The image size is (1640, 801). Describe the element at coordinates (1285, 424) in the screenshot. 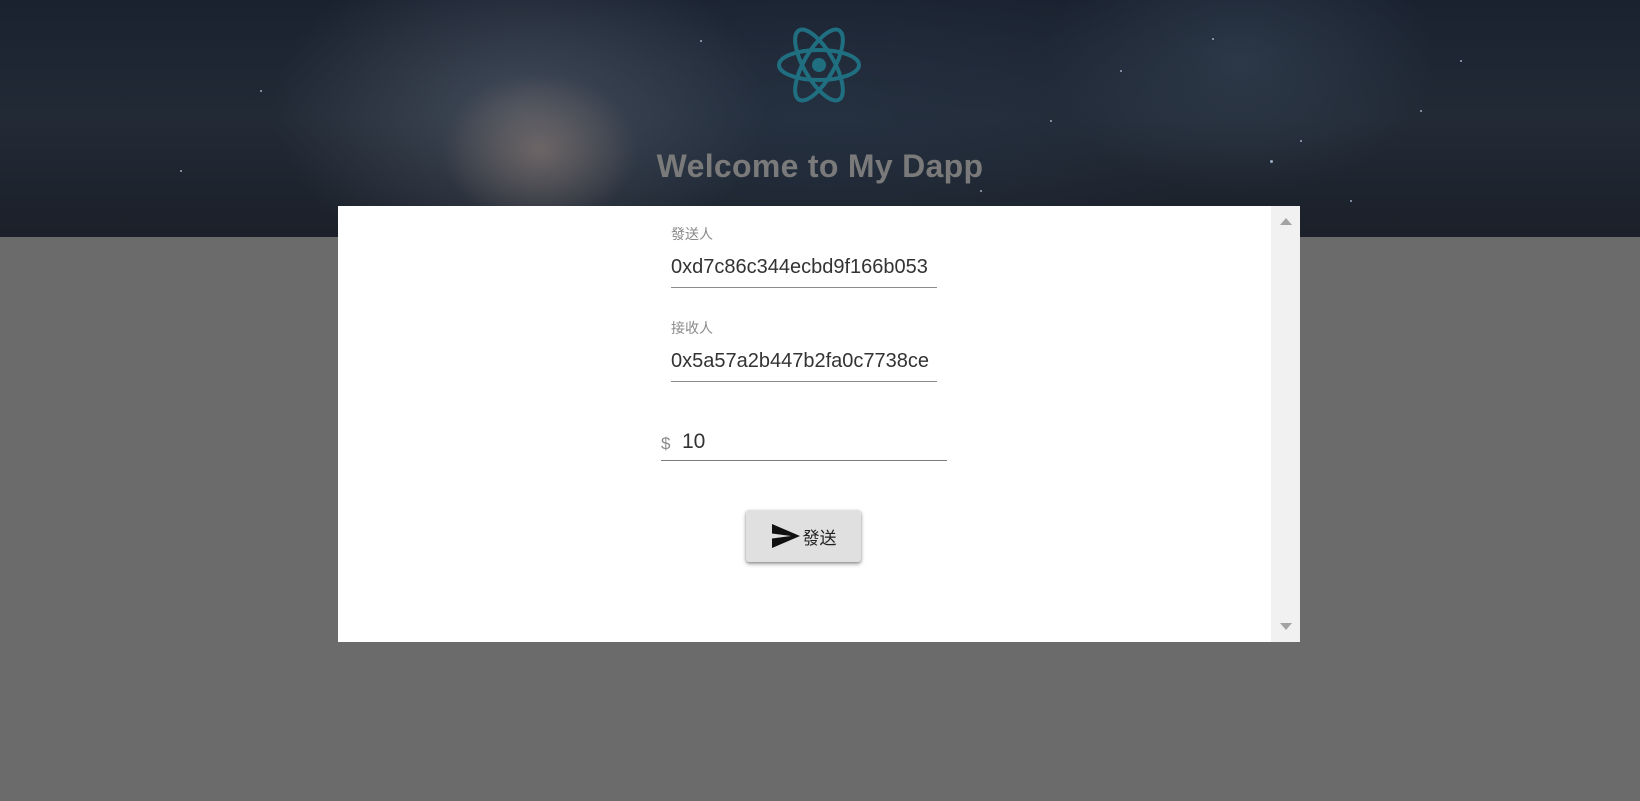

I see `scrollbar` at that location.